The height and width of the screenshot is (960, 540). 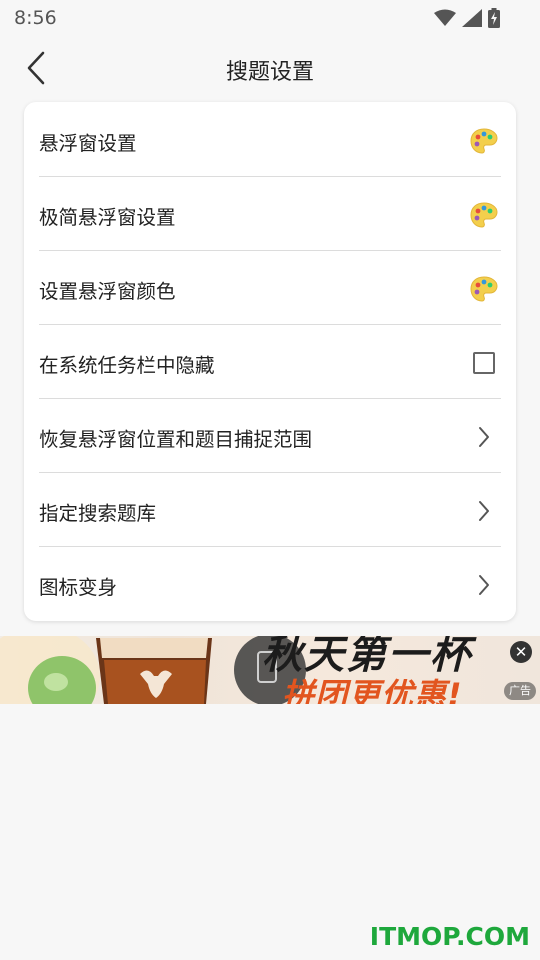 I want to click on settings-item-hide-in-taskbar: 在系统任务栏中隐藏, so click(x=270, y=363).